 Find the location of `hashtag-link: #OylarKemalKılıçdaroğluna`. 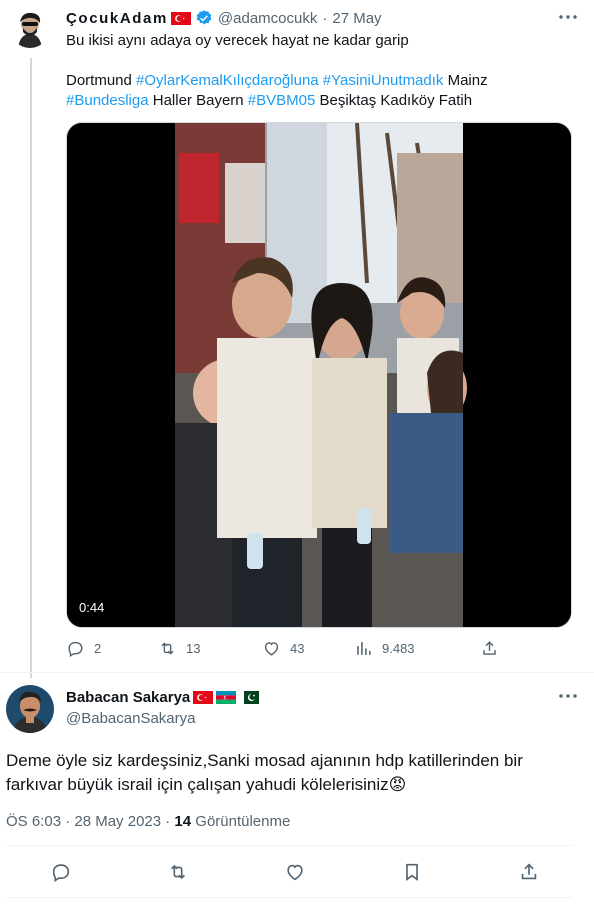

hashtag-link: #OylarKemalKılıçdaroğluna is located at coordinates (227, 80).